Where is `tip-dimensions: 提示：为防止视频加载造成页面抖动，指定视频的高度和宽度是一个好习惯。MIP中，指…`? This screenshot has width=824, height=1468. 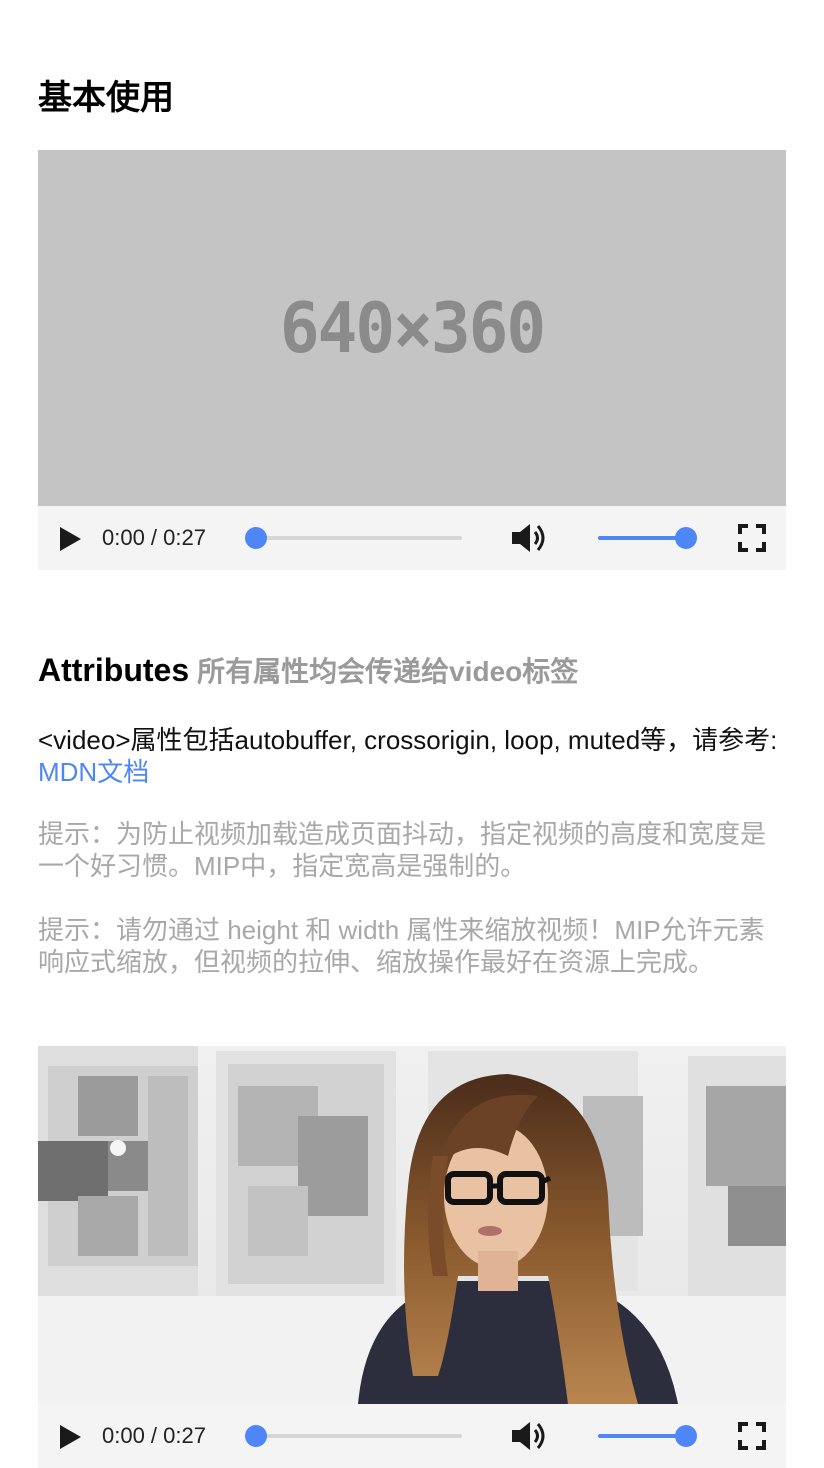
tip-dimensions: 提示：为防止视频加载造成页面抖动，指定视频的高度和宽度是一个好习惯。MIP中，指… is located at coordinates (402, 850).